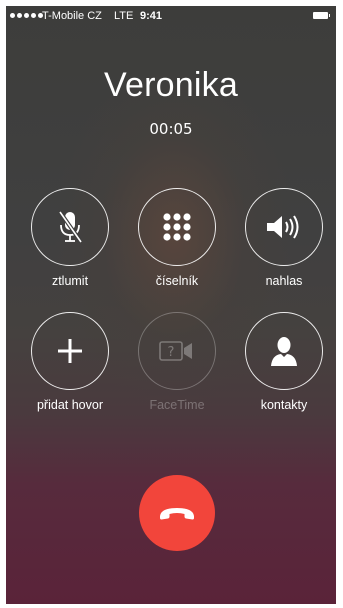  I want to click on facetime-icon: ?, so click(175, 351).